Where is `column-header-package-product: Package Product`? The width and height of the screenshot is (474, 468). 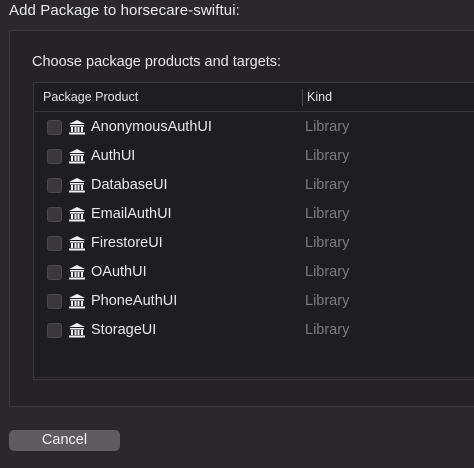
column-header-package-product: Package Product is located at coordinates (90, 97).